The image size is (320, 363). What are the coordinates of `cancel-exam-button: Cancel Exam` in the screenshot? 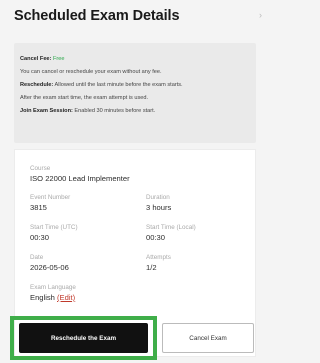 It's located at (208, 338).